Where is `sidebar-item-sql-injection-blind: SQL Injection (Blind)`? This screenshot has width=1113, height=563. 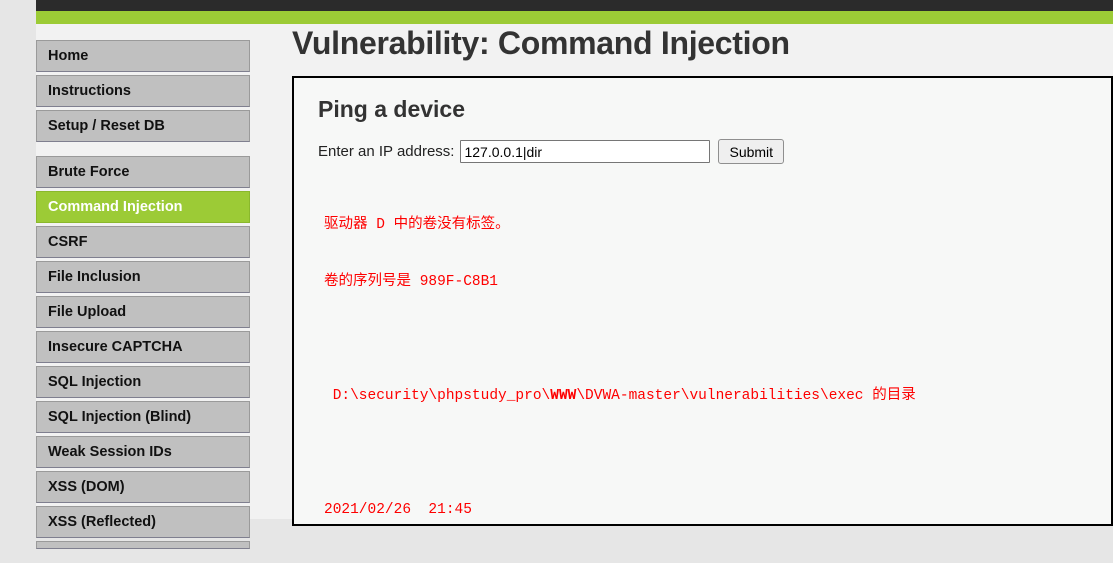 sidebar-item-sql-injection-blind: SQL Injection (Blind) is located at coordinates (143, 417).